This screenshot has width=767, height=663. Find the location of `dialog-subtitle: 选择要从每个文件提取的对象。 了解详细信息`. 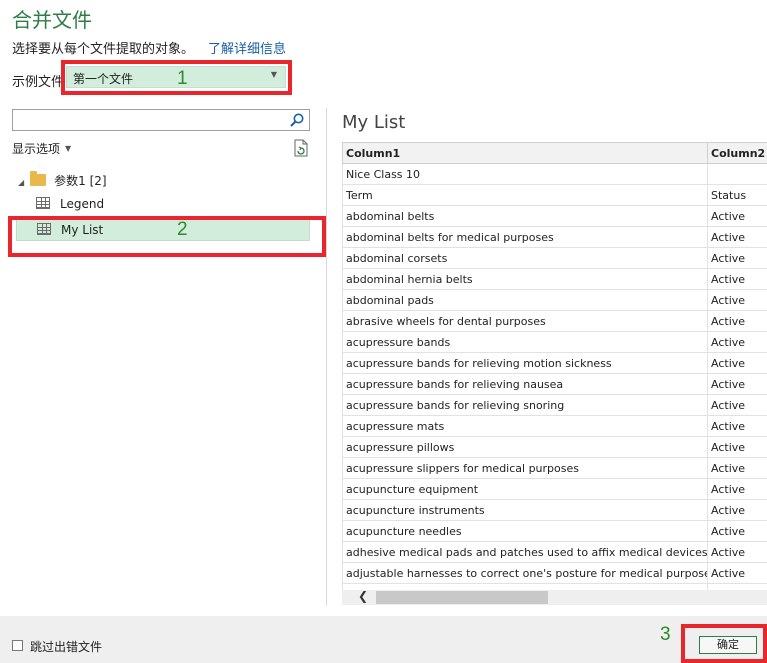

dialog-subtitle: 选择要从每个文件提取的对象。 了解详细信息 is located at coordinates (149, 47).